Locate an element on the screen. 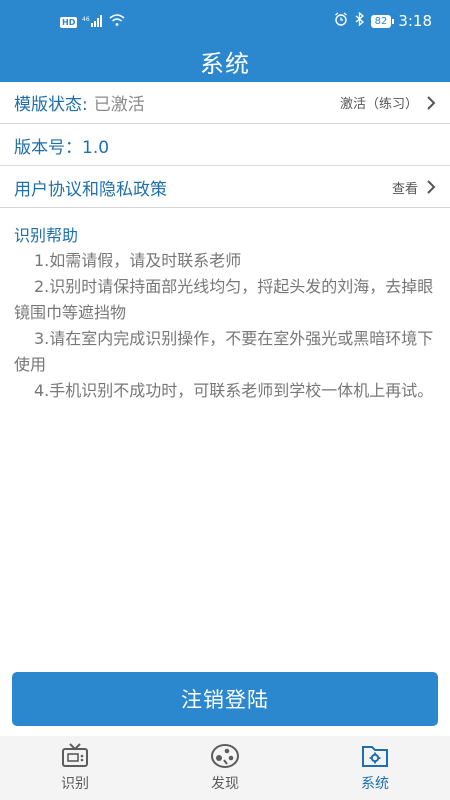 Image resolution: width=450 pixels, height=800 pixels. clock: 3:18 is located at coordinates (415, 21).